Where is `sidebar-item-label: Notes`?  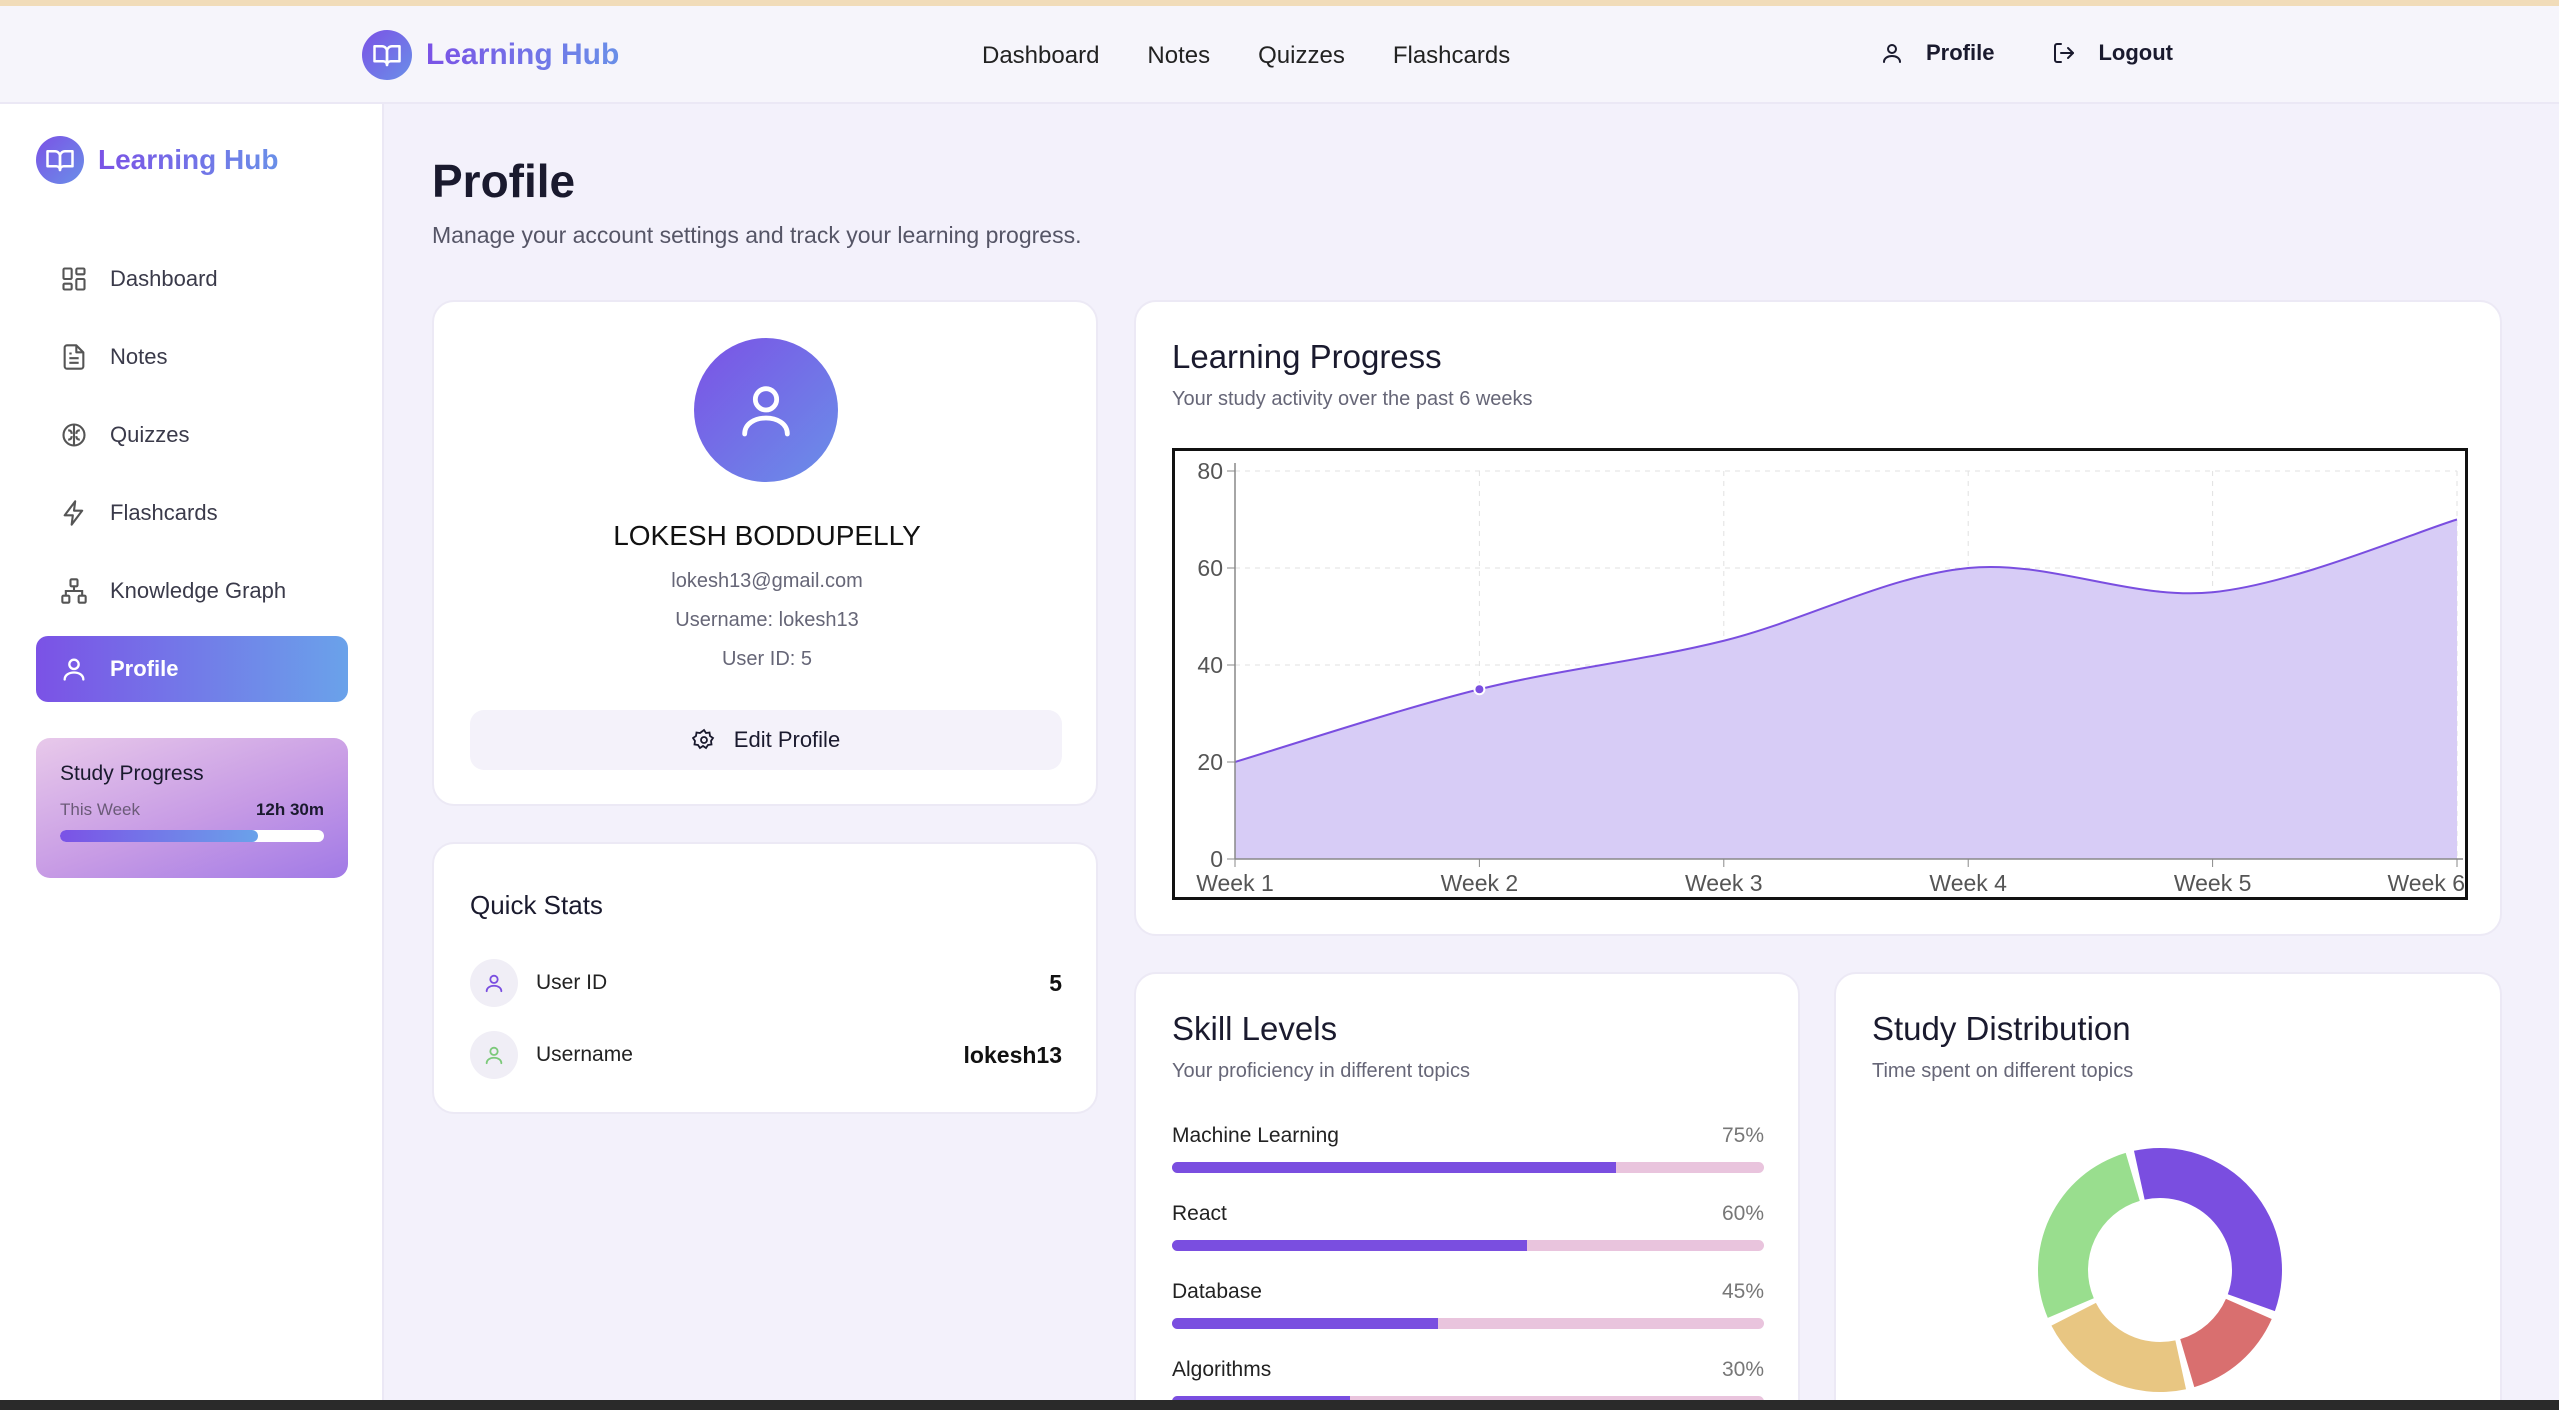 sidebar-item-label: Notes is located at coordinates (139, 356).